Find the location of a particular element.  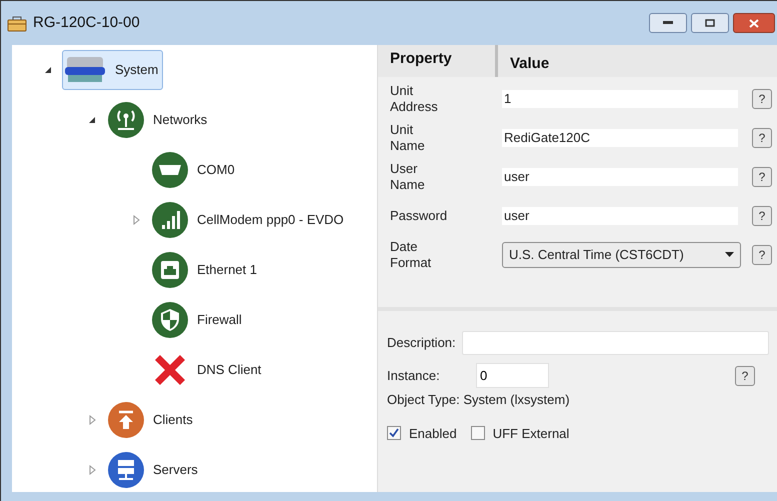

tree-item: Servers is located at coordinates (154, 470).